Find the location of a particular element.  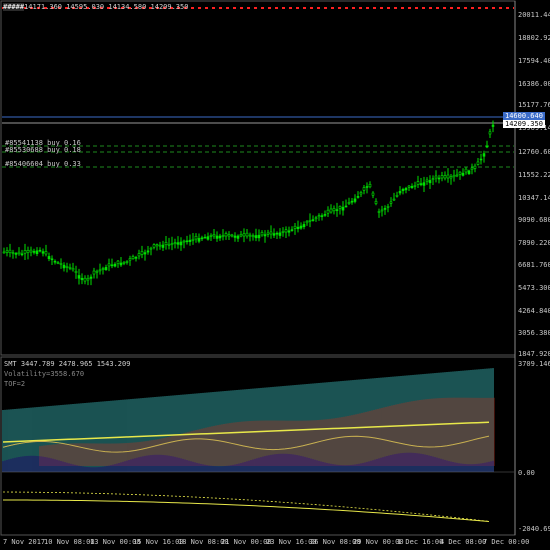

price-tick: 16386.000 is located at coordinates (534, 84).